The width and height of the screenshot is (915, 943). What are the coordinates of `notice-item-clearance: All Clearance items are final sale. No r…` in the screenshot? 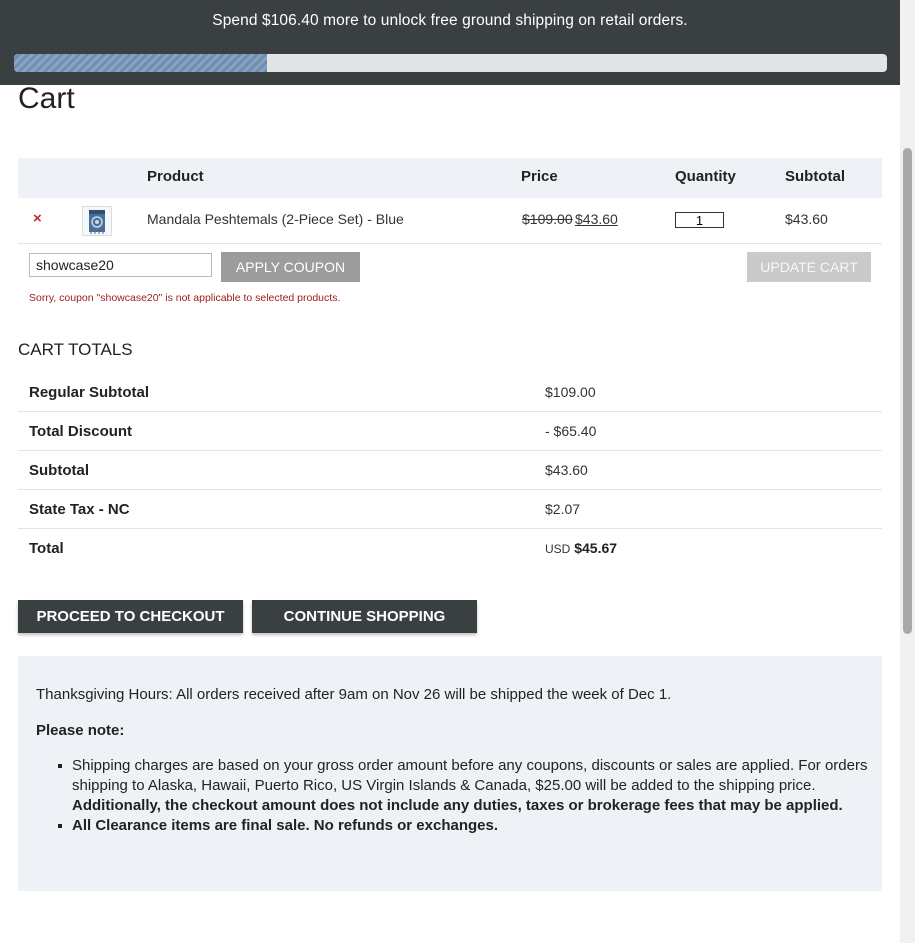 It's located at (465, 826).